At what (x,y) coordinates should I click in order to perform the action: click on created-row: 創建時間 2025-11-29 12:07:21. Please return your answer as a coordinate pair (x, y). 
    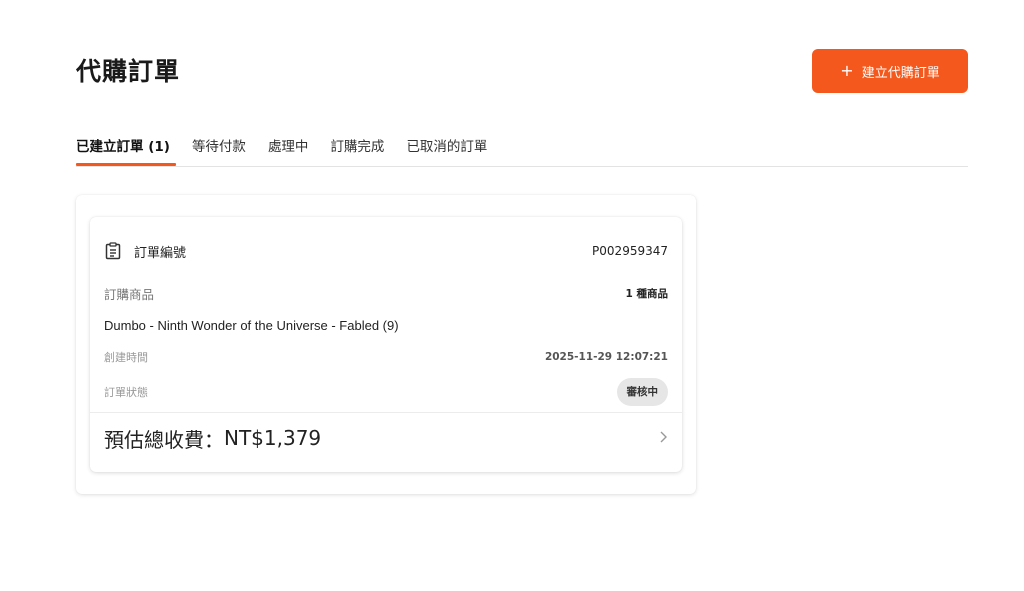
    Looking at the image, I should click on (386, 357).